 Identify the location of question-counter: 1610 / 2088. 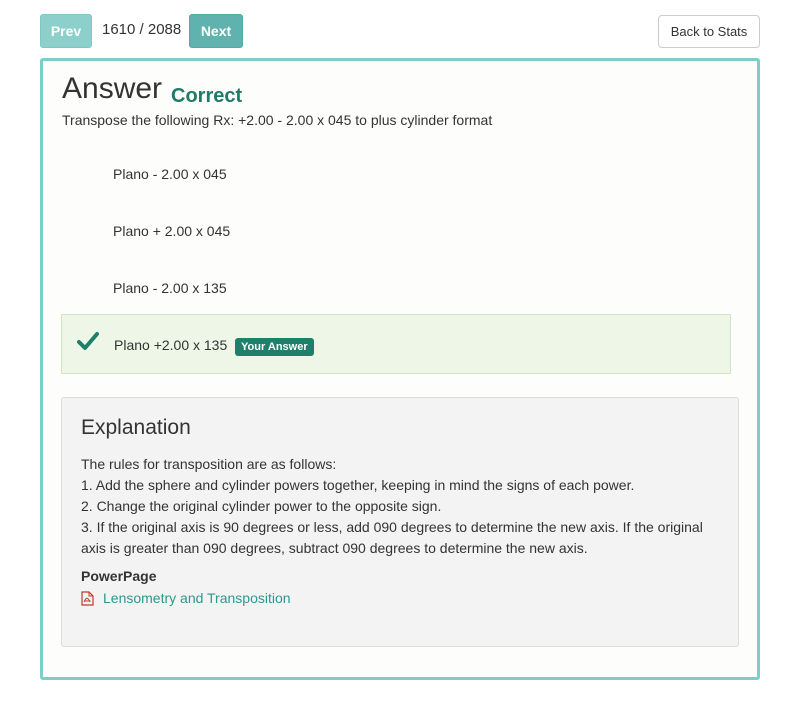
(142, 29).